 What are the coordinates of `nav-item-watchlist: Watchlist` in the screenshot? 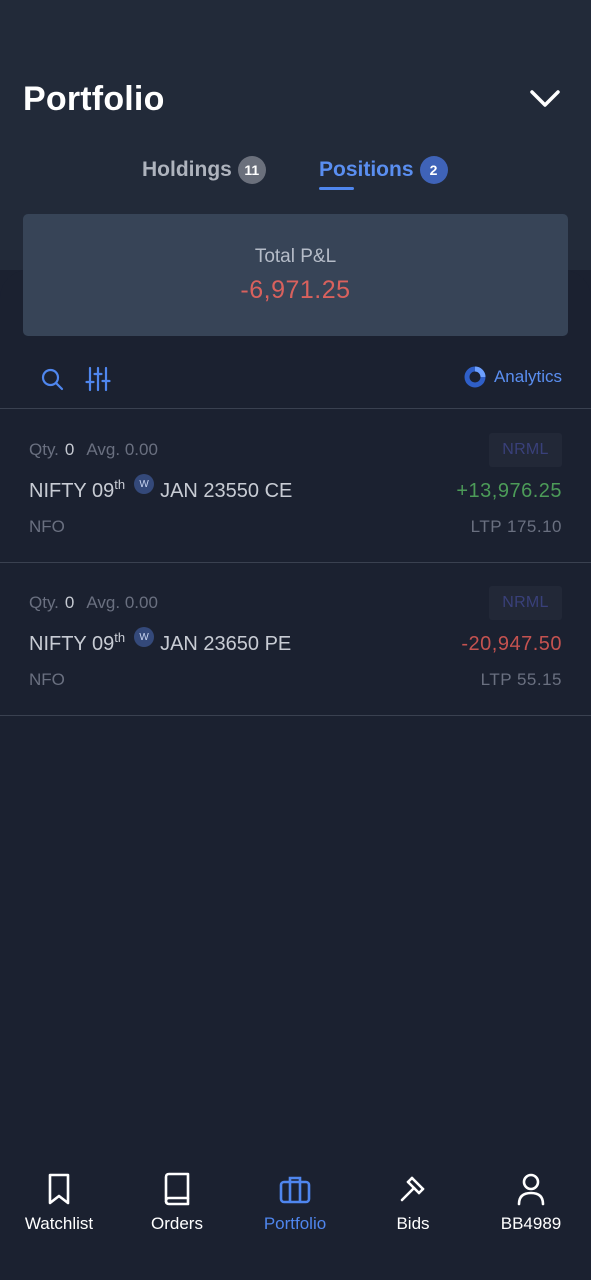 It's located at (59, 1212).